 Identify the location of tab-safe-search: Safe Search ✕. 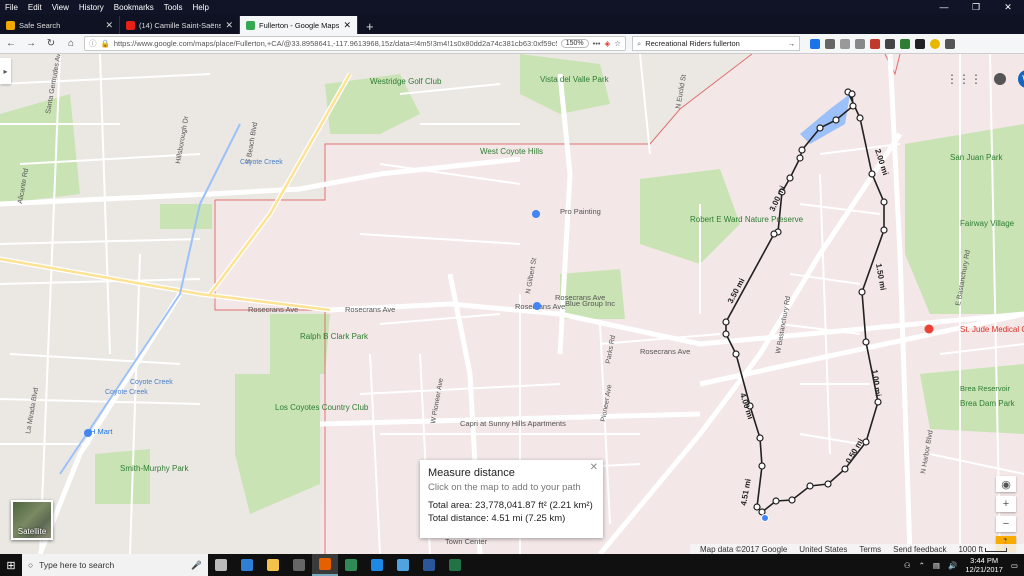
(60, 25).